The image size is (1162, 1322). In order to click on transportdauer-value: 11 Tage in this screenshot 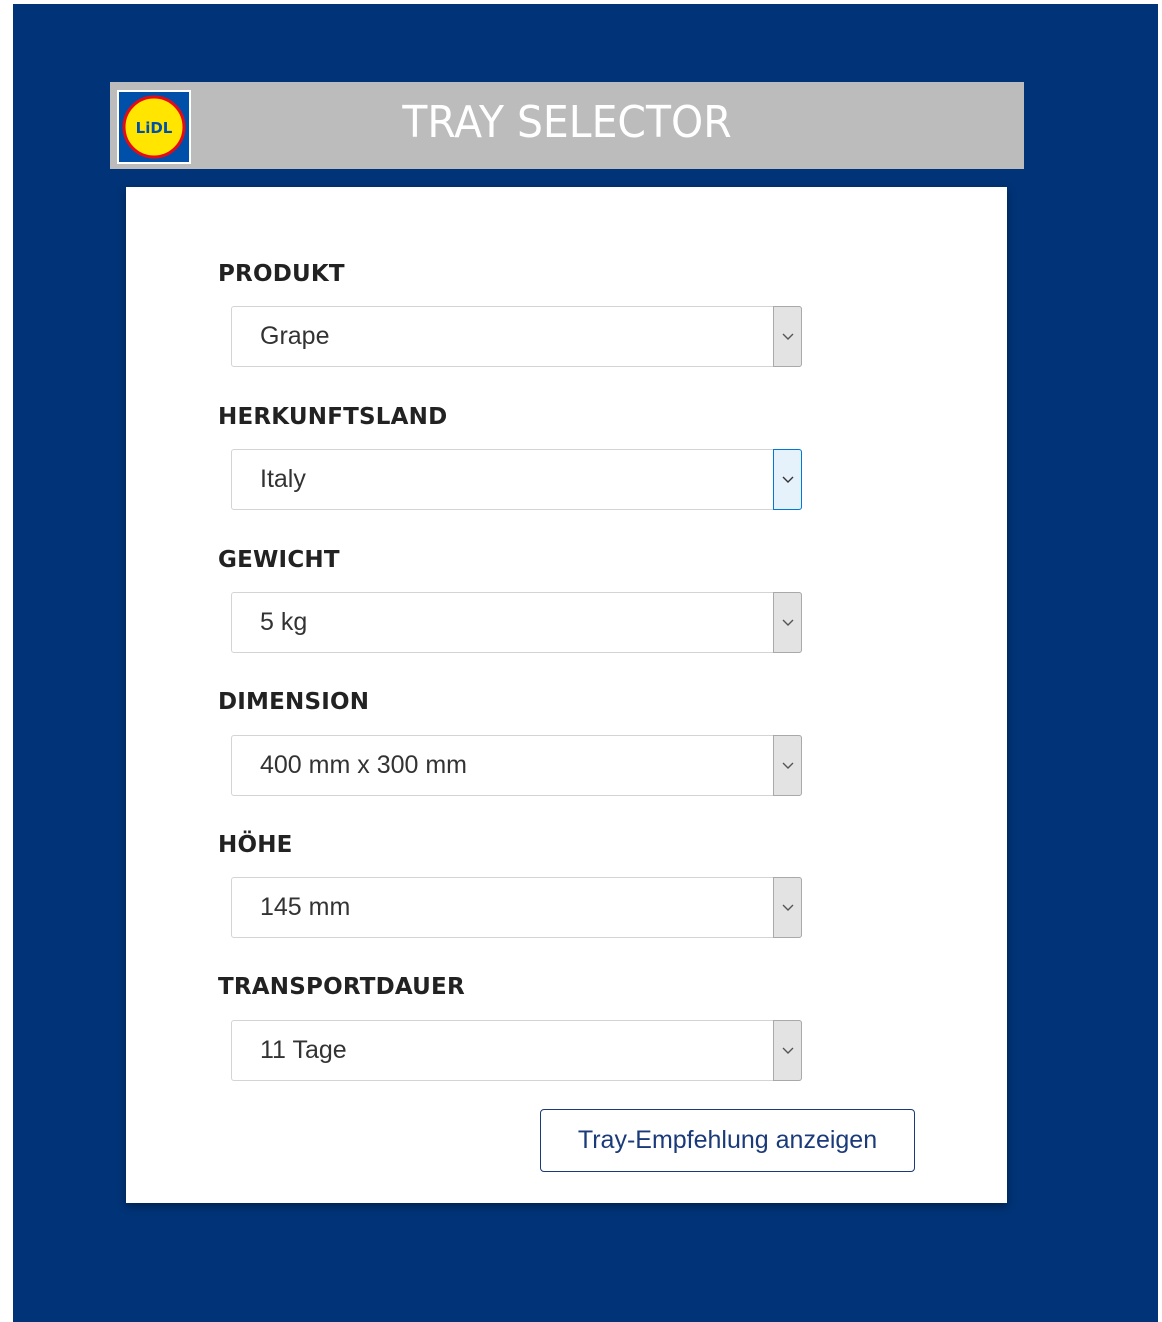, I will do `click(303, 1050)`.